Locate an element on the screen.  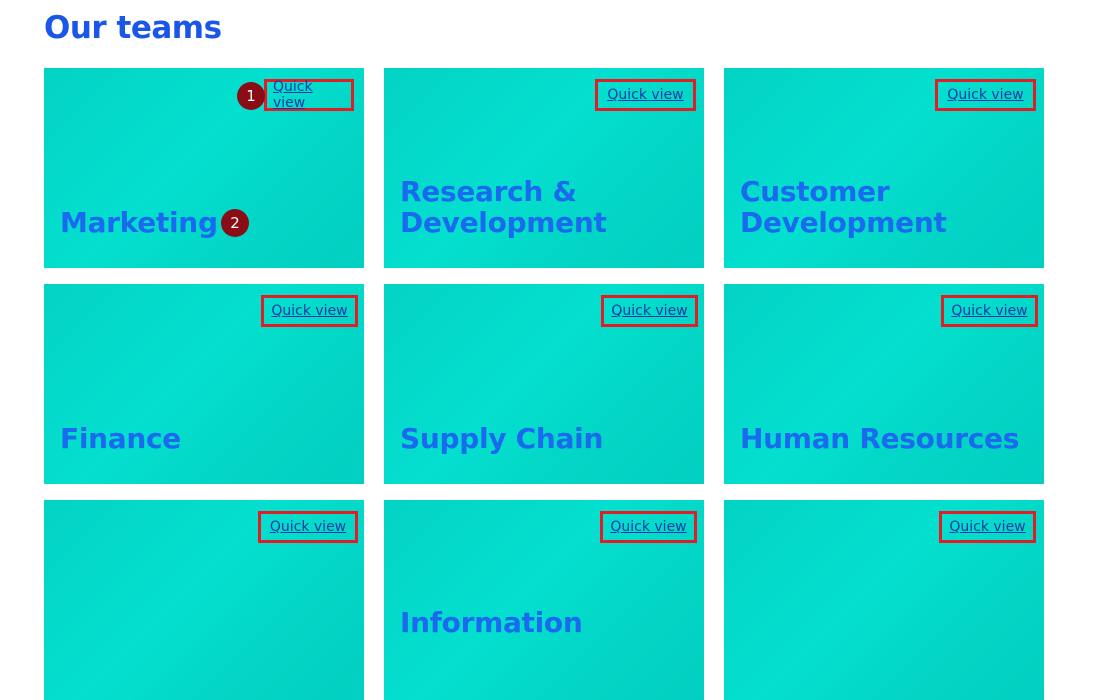
team-card-title: Finance is located at coordinates (120, 438).